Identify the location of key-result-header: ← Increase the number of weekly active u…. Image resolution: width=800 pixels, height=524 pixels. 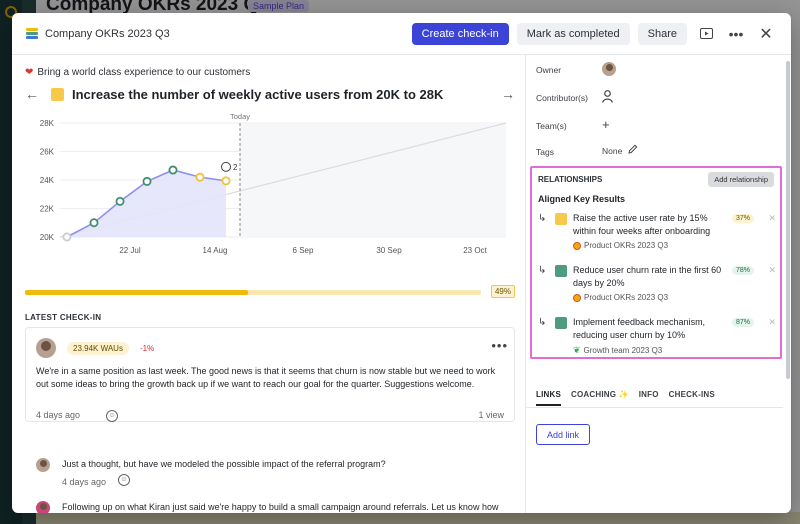
(270, 94).